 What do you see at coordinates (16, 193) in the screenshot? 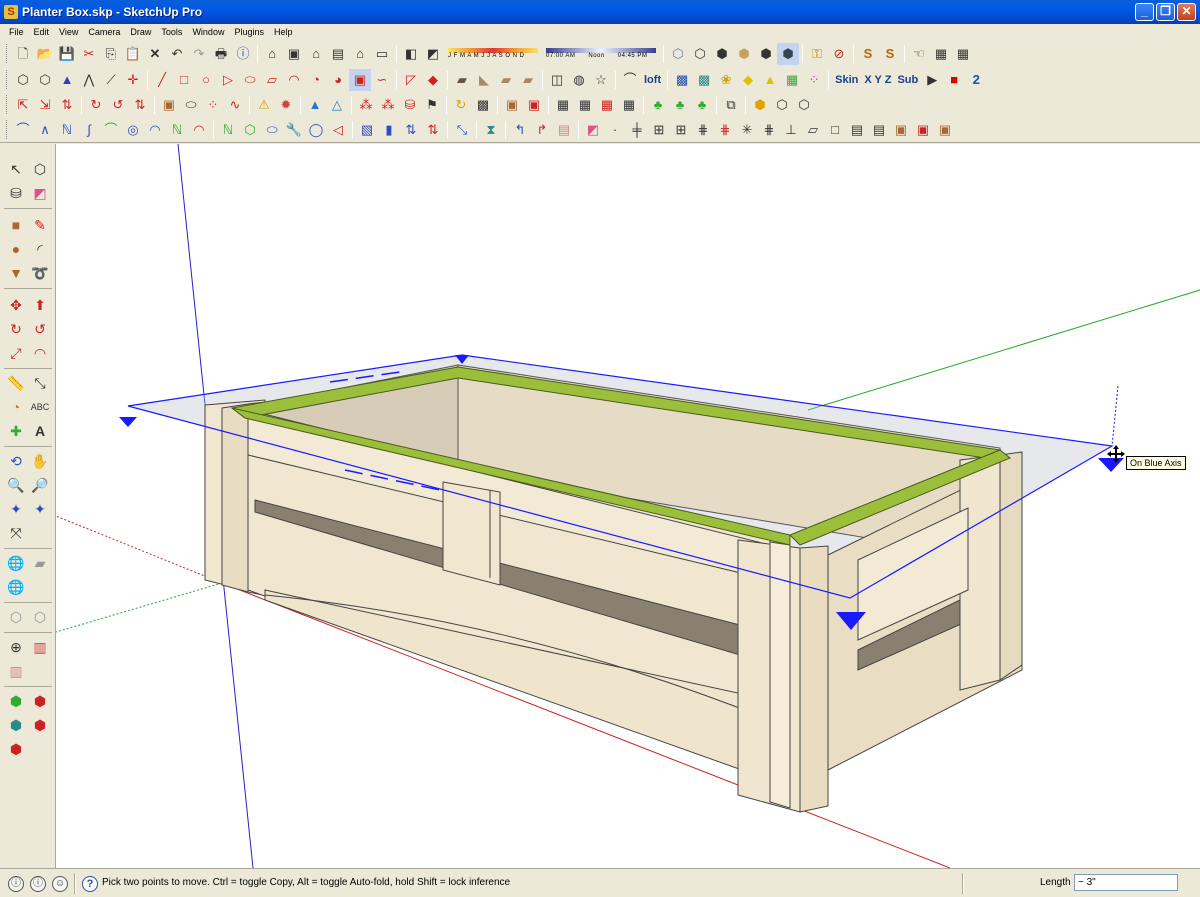
I see `paint-bucket-tool-icon: ⛁` at bounding box center [16, 193].